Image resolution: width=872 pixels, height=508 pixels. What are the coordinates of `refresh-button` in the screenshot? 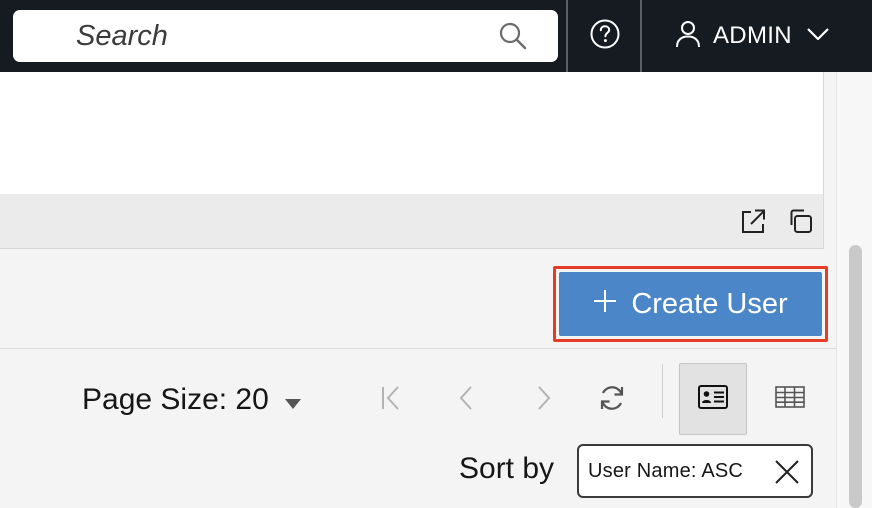 It's located at (612, 400).